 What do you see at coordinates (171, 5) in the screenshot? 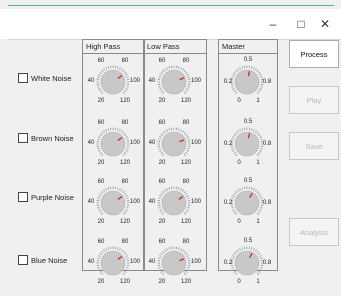
I see `window-top-border` at bounding box center [171, 5].